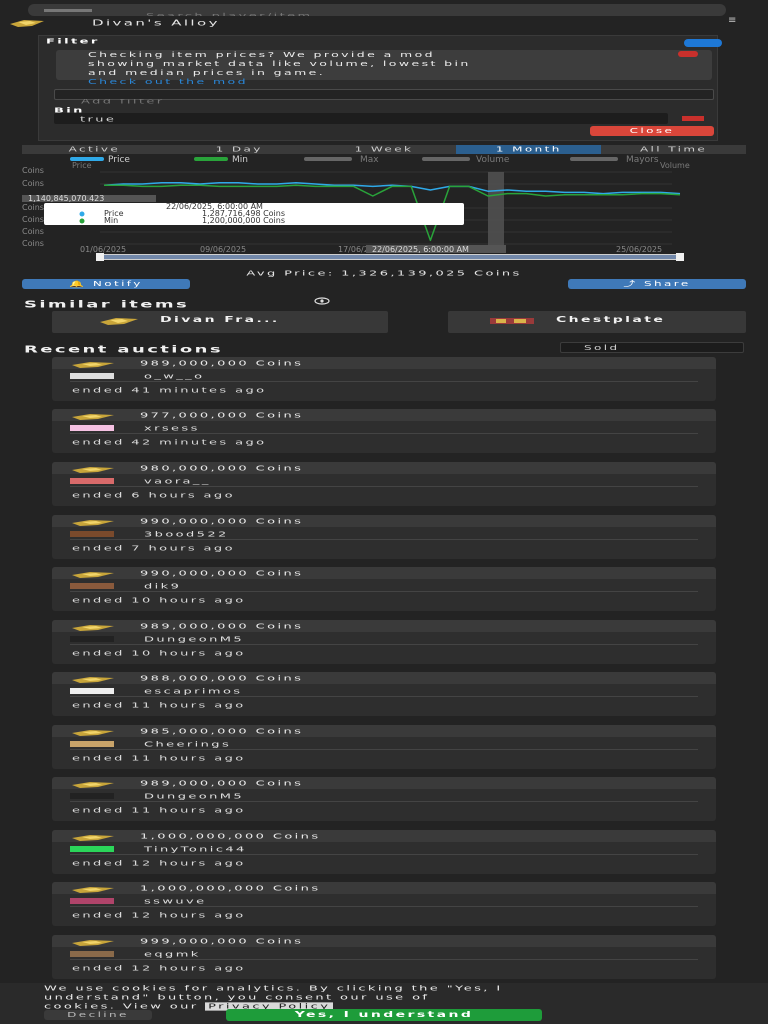  Describe the element at coordinates (240, 160) in the screenshot. I see `legend-label-min: Min` at that location.